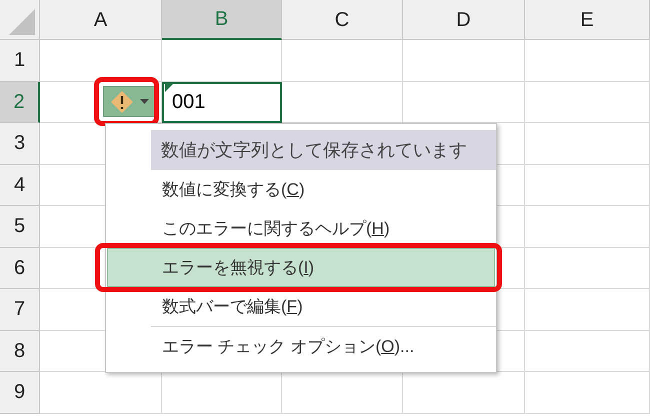  Describe the element at coordinates (20, 268) in the screenshot. I see `row-header: 6` at that location.